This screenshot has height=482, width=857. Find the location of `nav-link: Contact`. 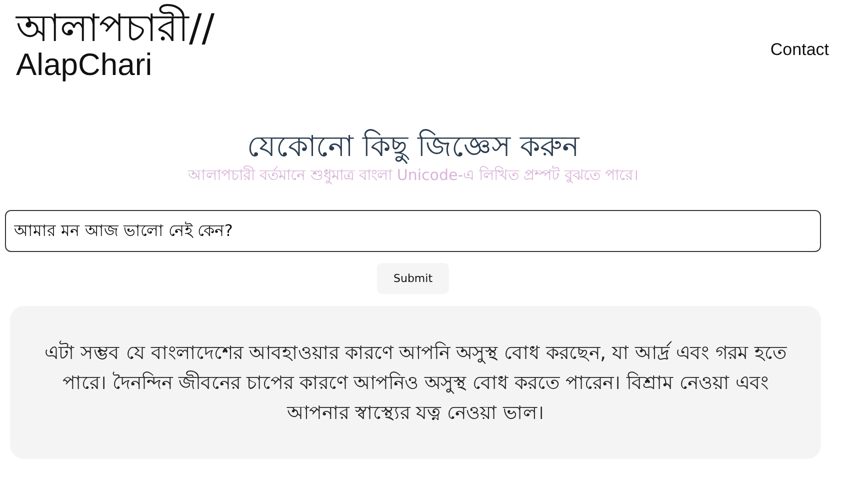

nav-link: Contact is located at coordinates (799, 49).